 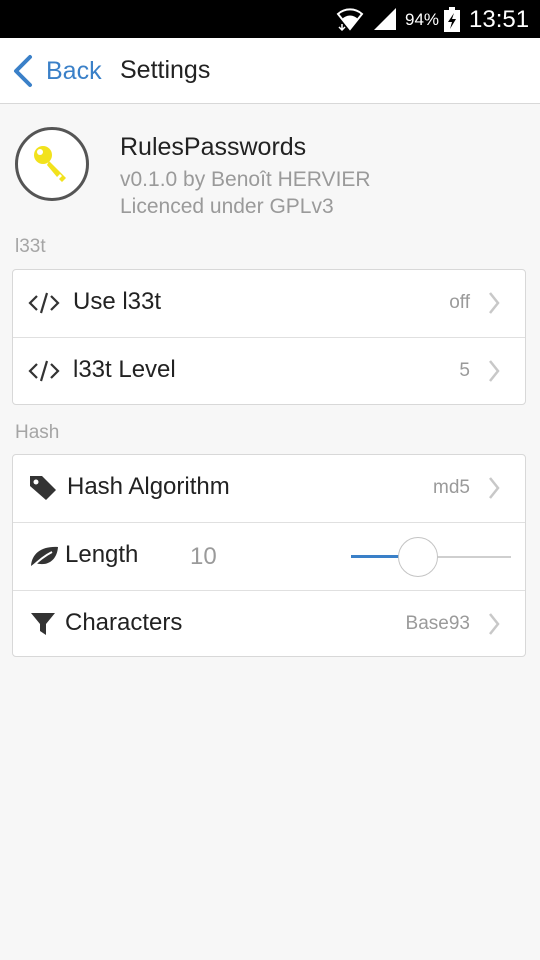 I want to click on hash-algorithm-label: Hash Algorithm, so click(x=148, y=486).